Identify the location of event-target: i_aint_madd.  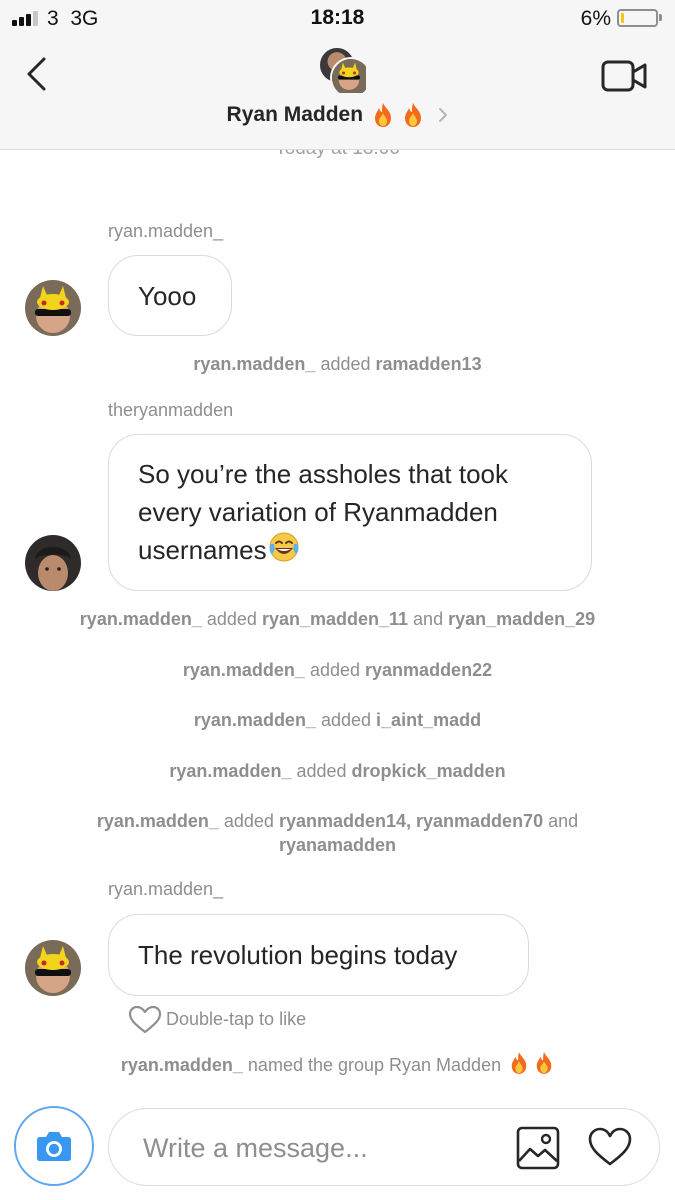
(429, 720).